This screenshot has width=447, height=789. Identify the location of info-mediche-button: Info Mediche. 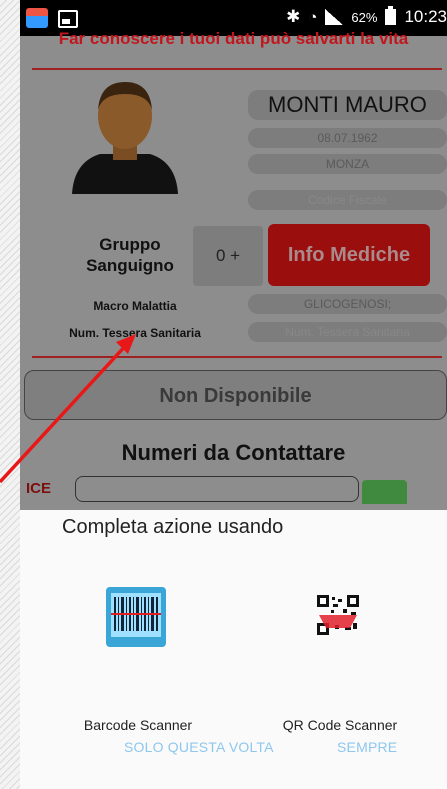
(349, 255).